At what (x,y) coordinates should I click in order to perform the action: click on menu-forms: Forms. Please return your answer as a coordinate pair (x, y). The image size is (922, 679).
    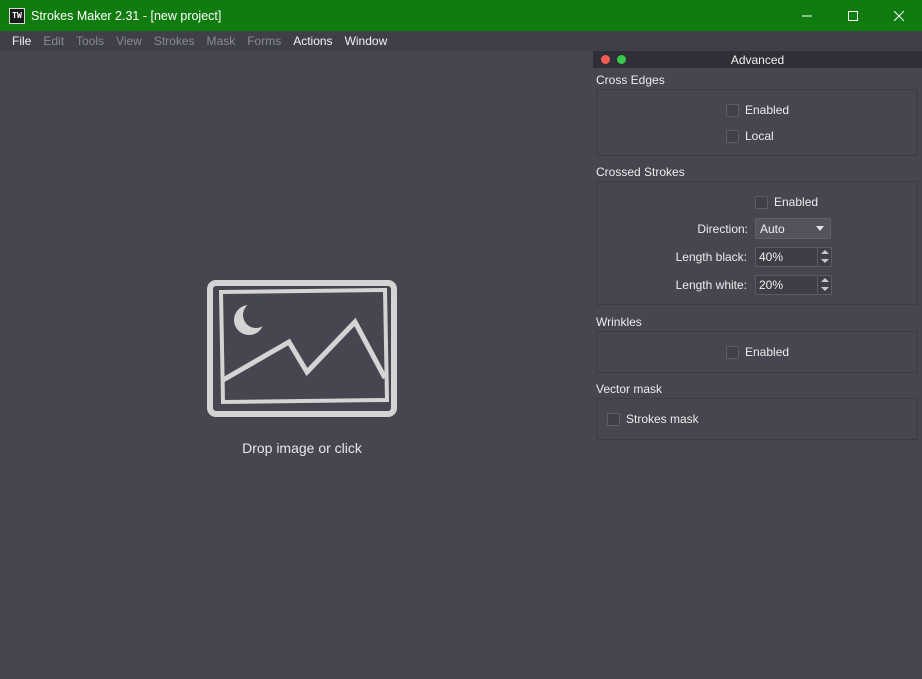
    Looking at the image, I should click on (264, 41).